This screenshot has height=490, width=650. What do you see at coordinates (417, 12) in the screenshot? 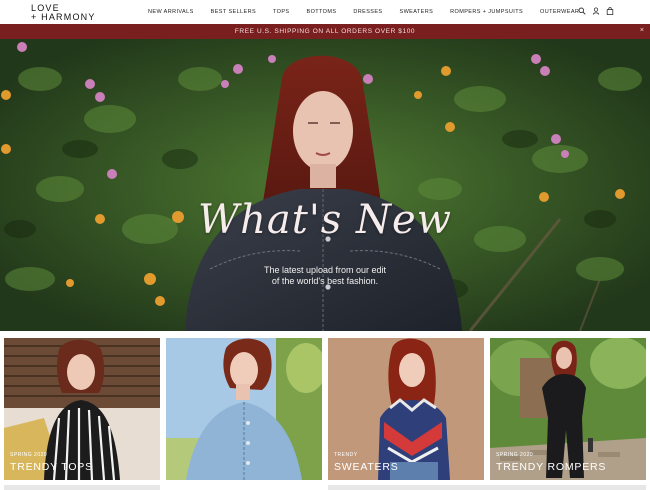
I see `nav-sweaters: SWEATERS` at bounding box center [417, 12].